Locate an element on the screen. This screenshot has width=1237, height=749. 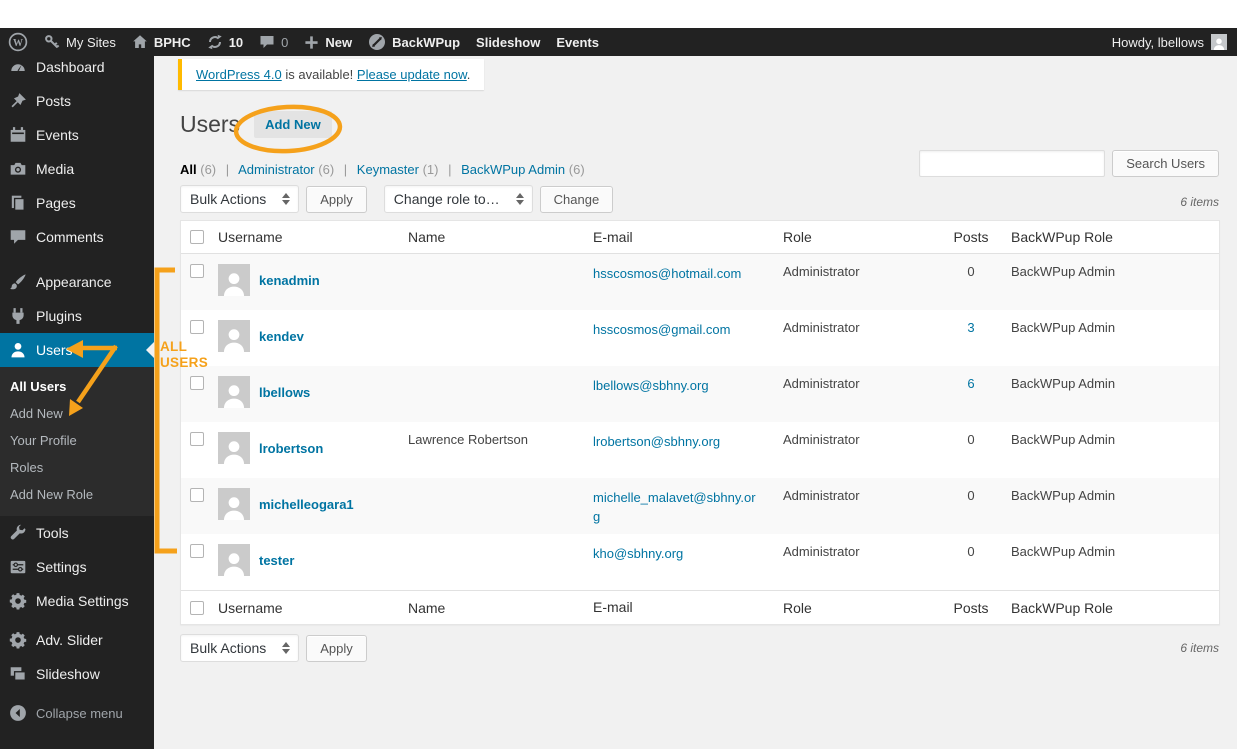
search-users-input is located at coordinates (1012, 163).